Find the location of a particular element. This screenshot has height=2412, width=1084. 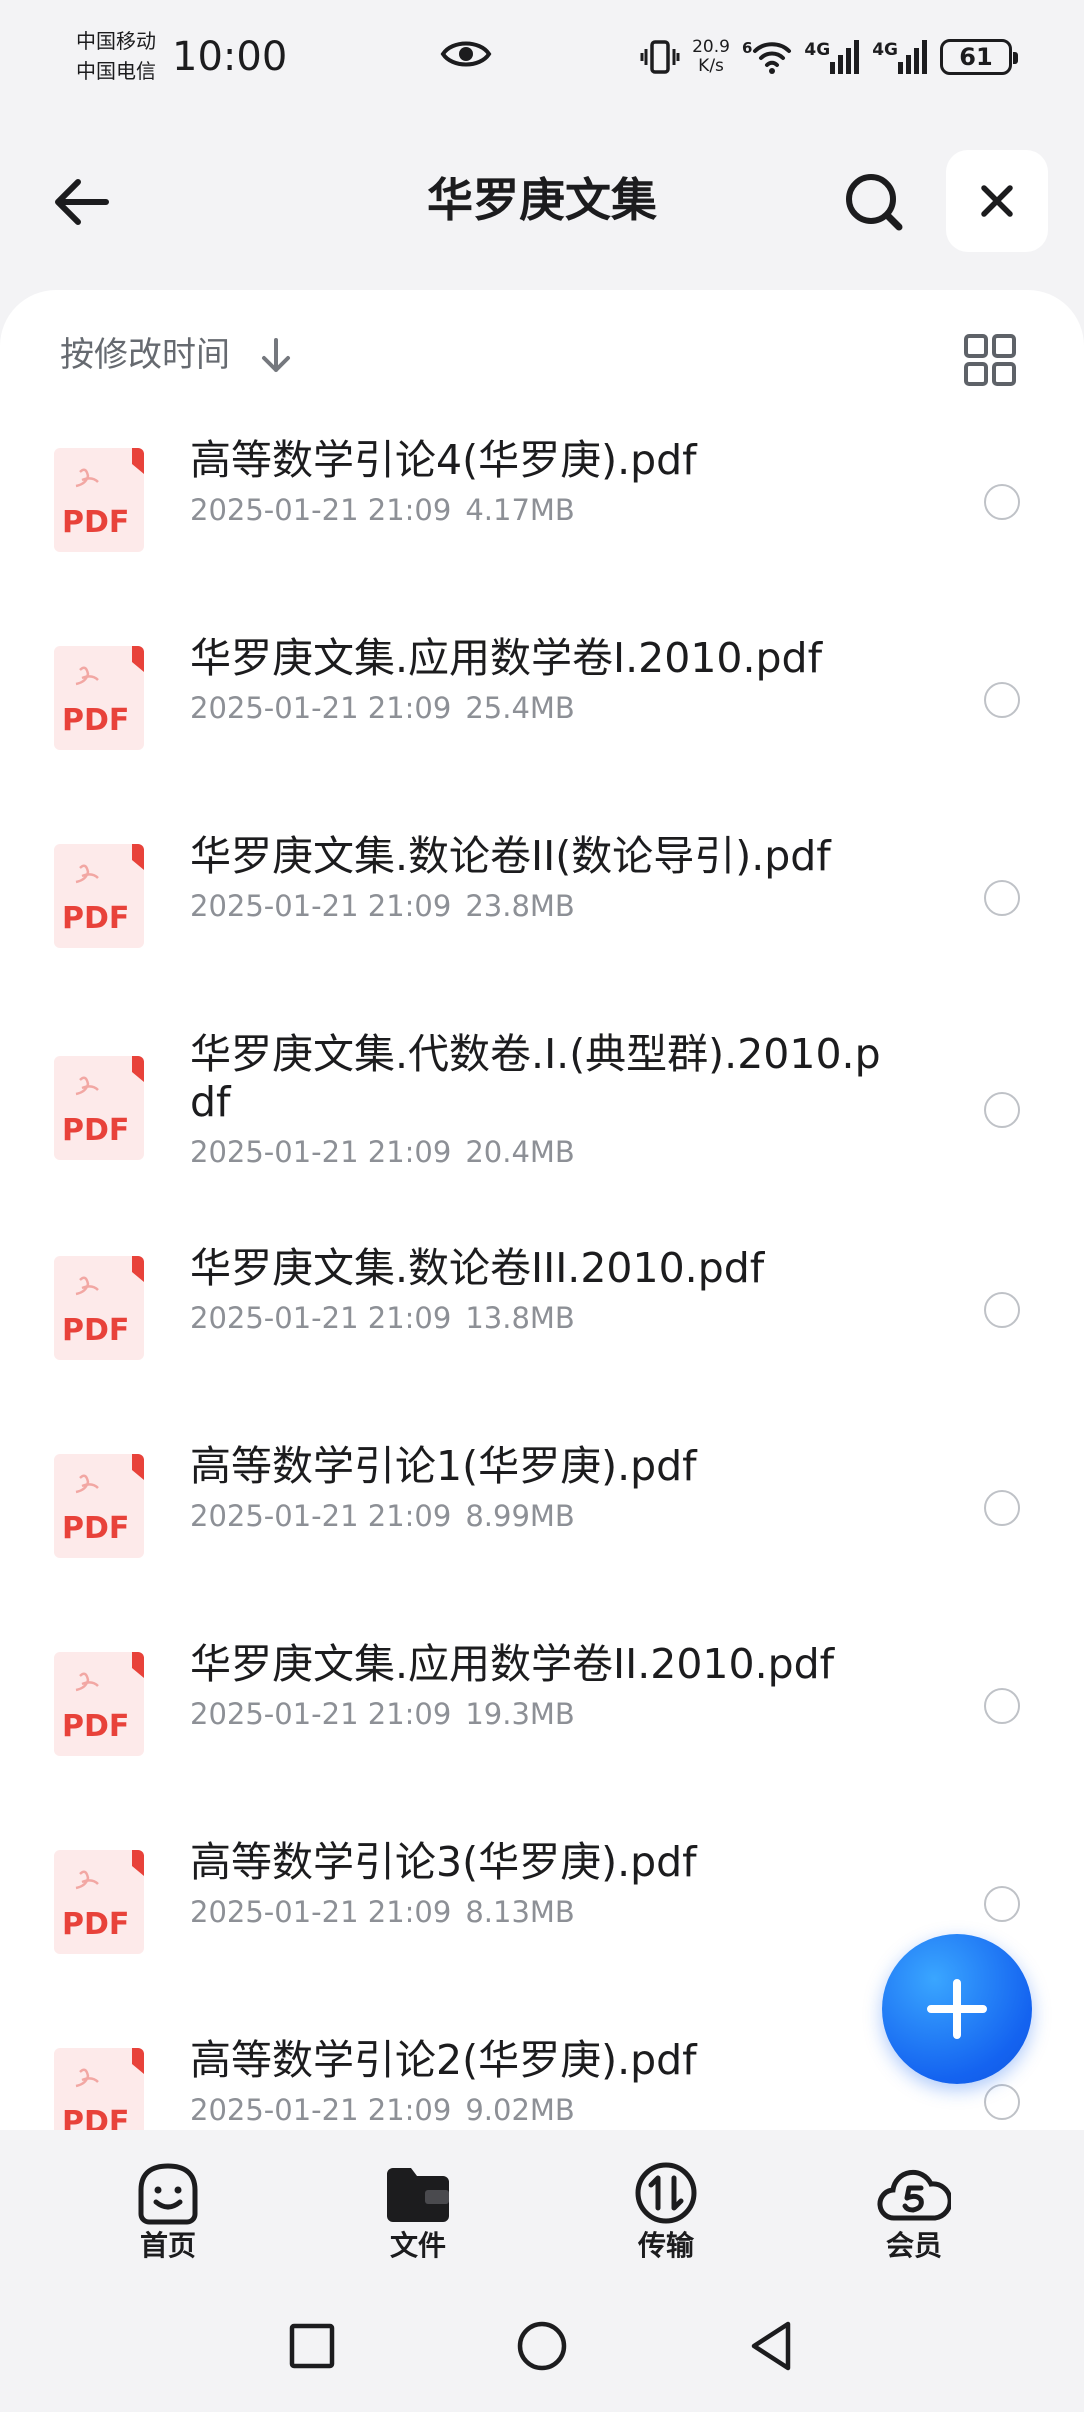

file-size: 8.13MB is located at coordinates (520, 1912).